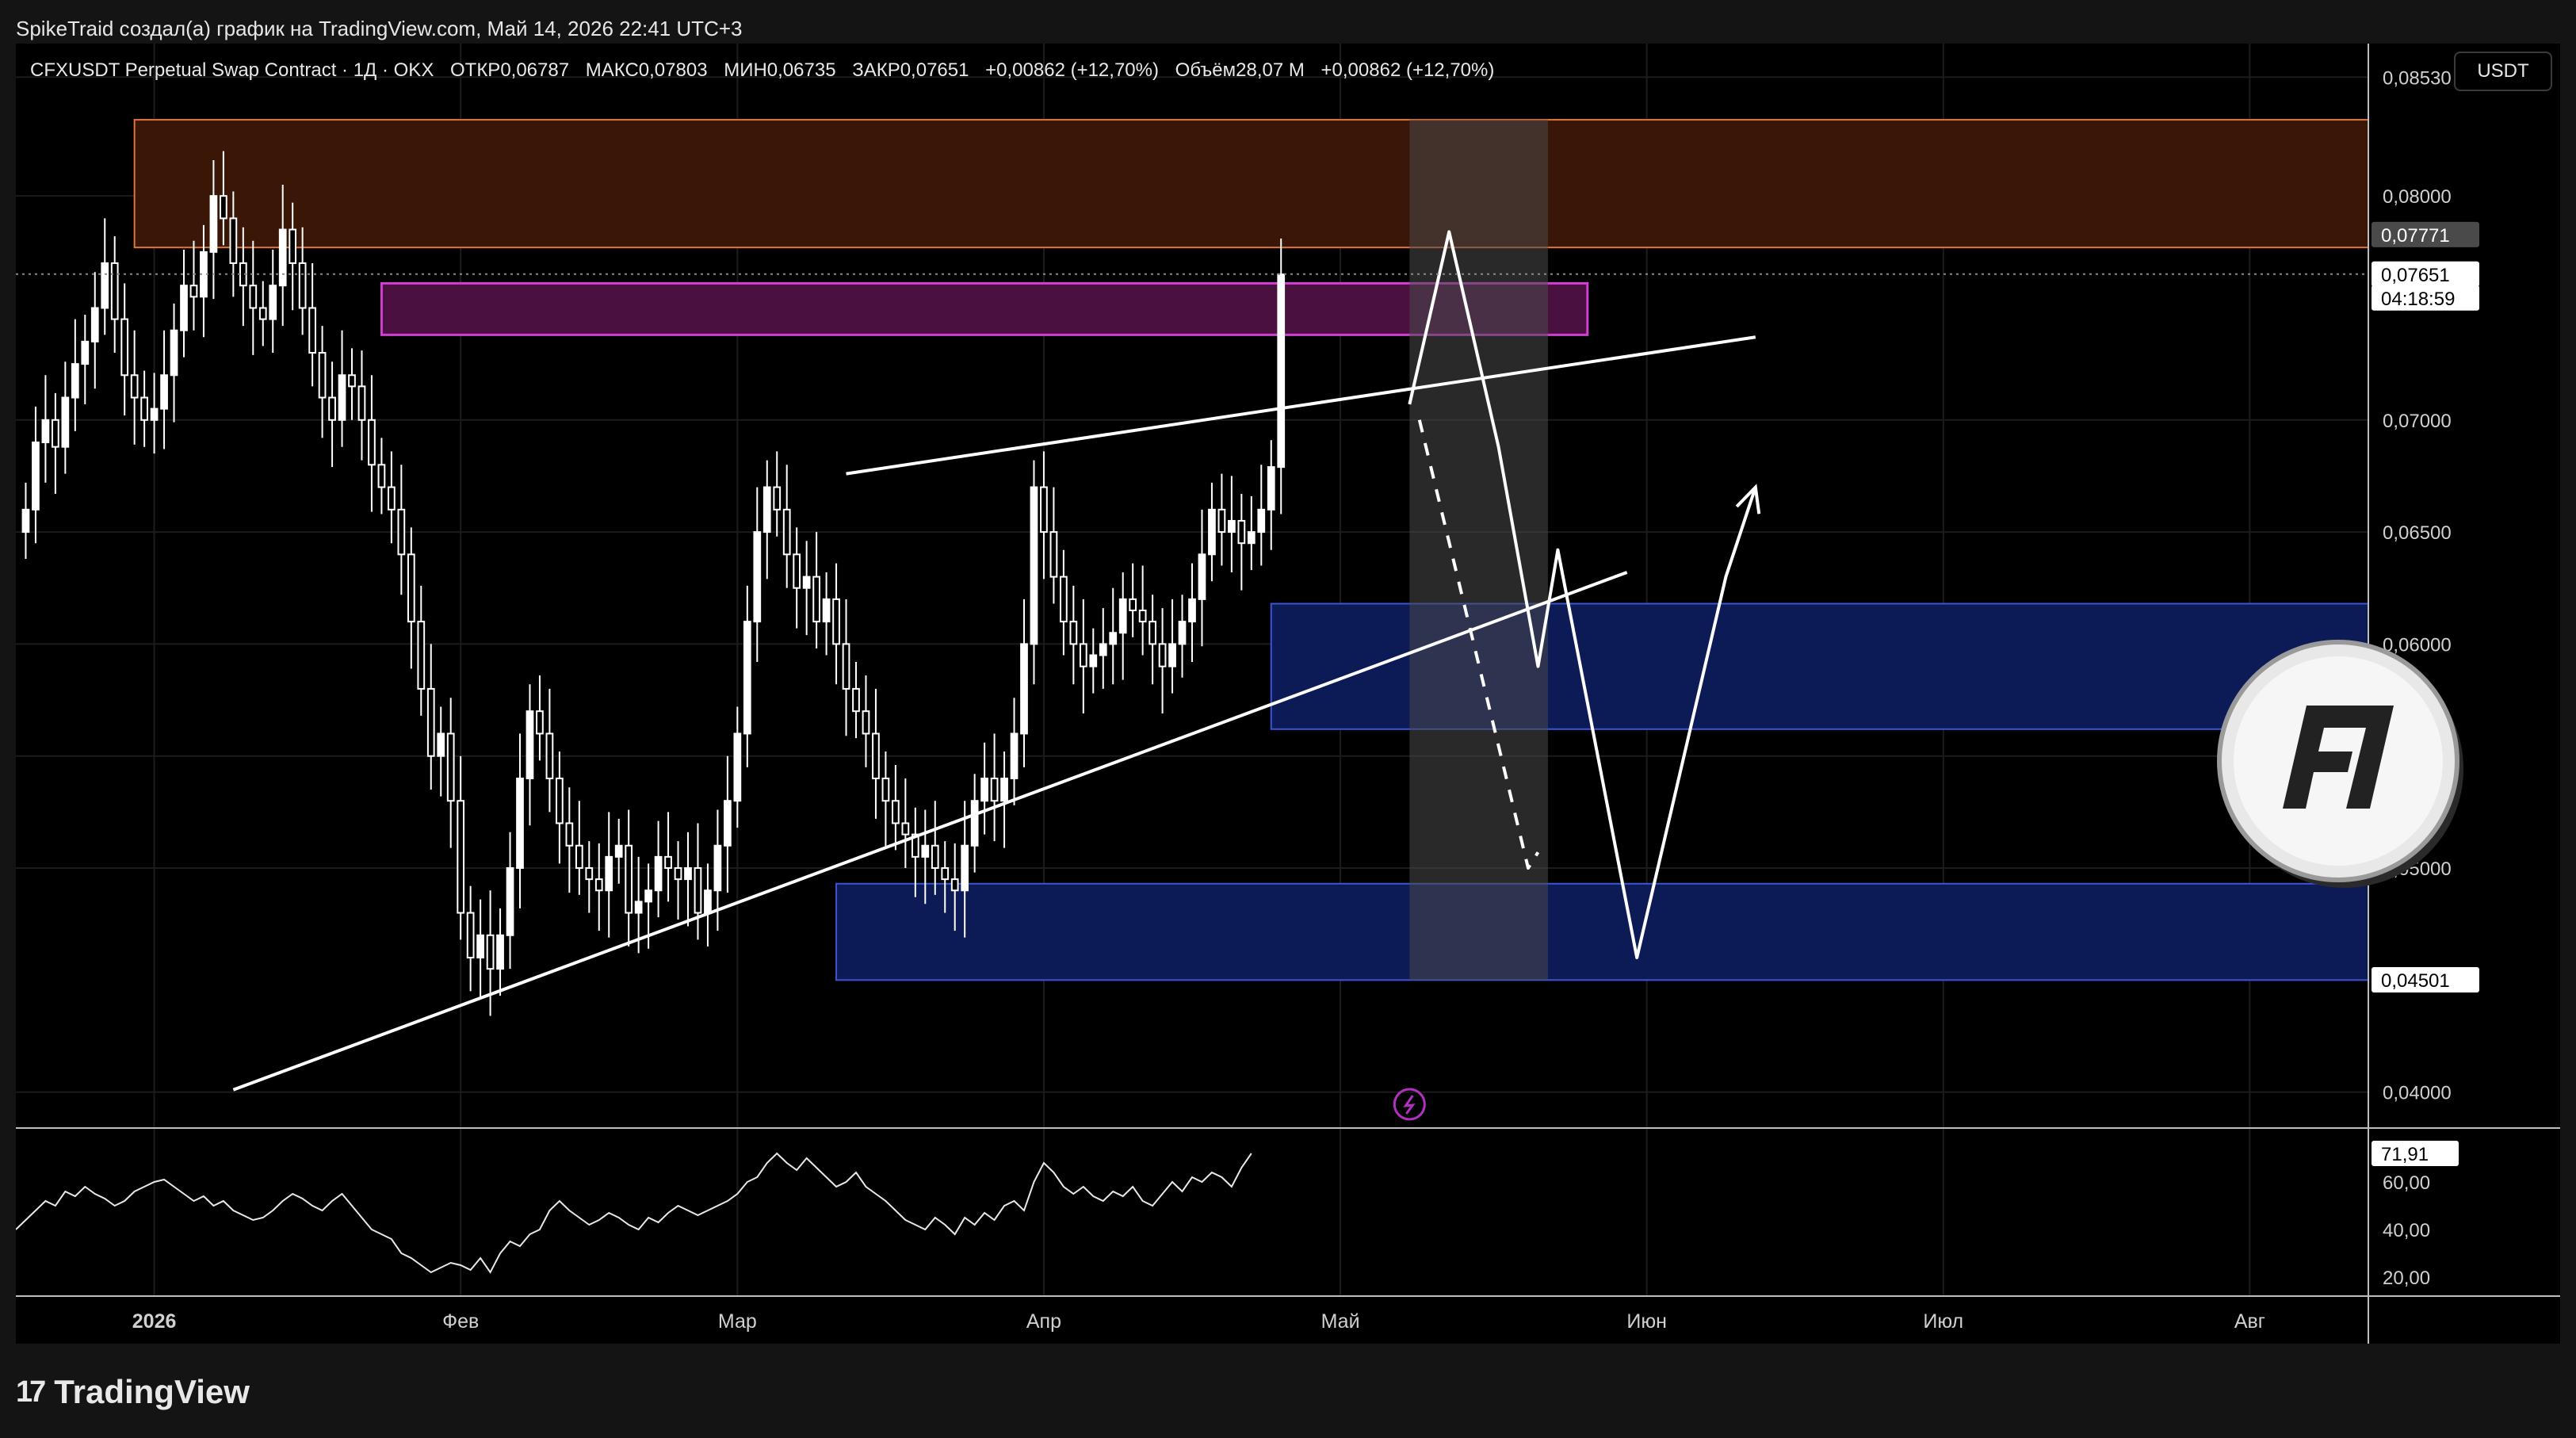  I want to click on time-axis-label: Мар, so click(737, 1321).